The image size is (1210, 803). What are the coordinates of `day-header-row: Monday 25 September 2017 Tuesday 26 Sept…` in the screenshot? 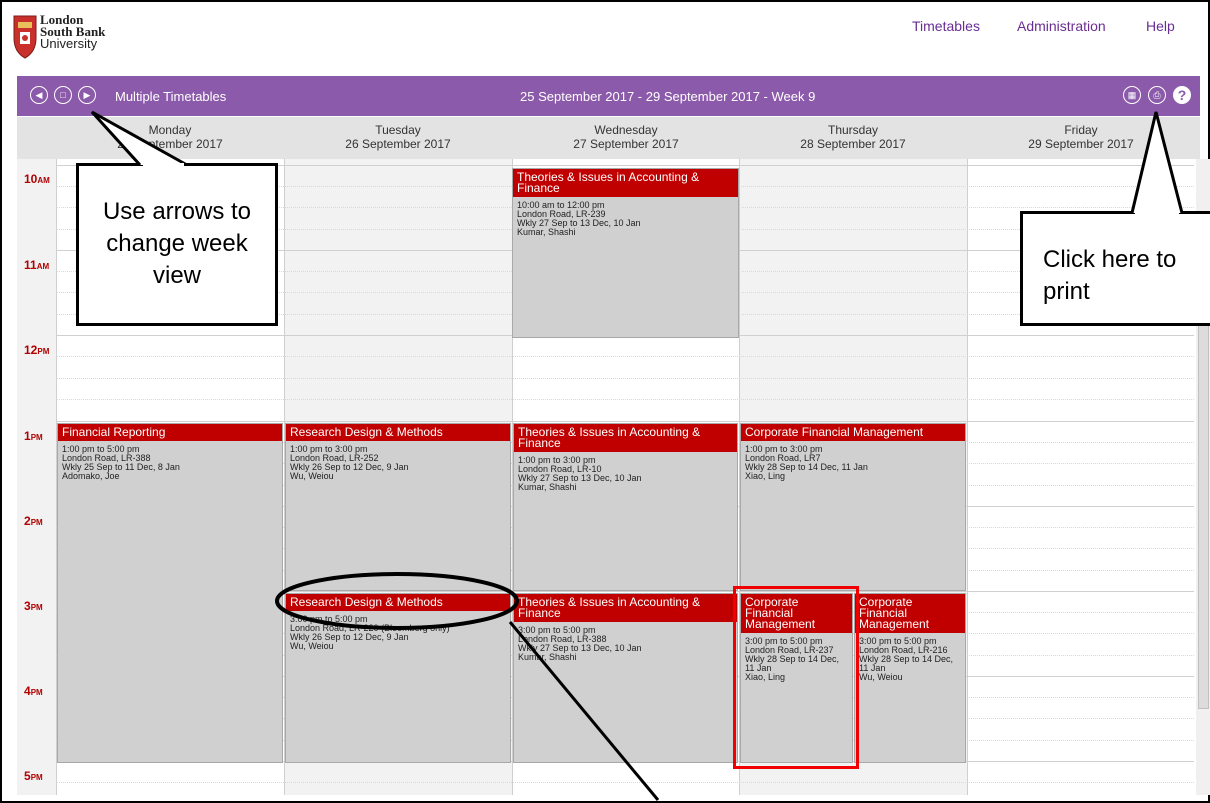 It's located at (608, 138).